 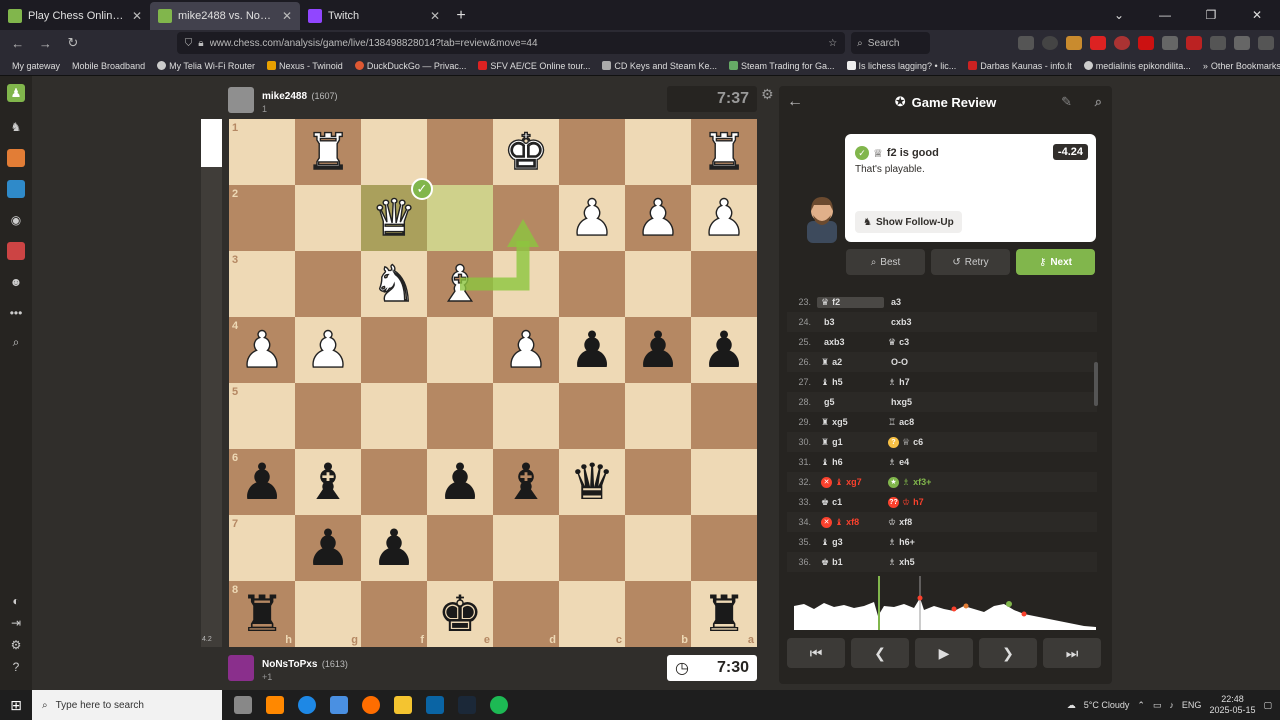 I want to click on learn-icon, so click(x=16, y=189).